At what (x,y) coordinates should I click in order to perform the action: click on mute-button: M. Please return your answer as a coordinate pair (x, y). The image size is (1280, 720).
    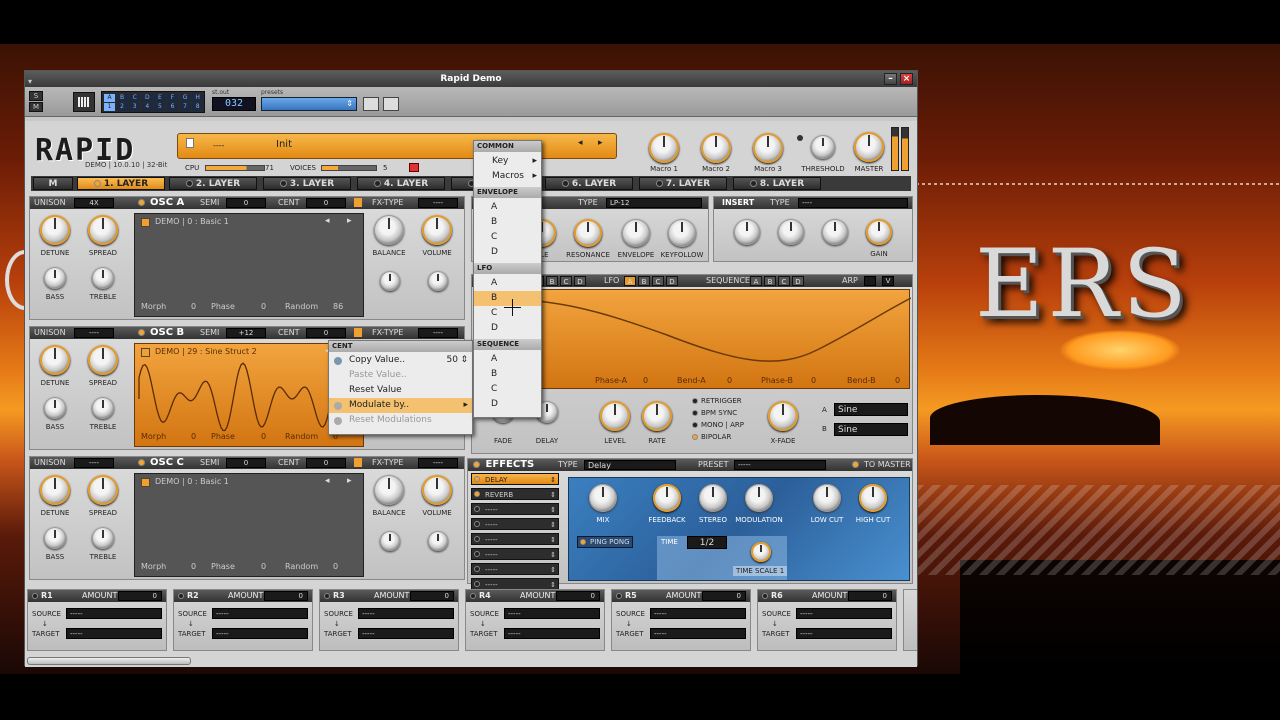
    Looking at the image, I should click on (36, 107).